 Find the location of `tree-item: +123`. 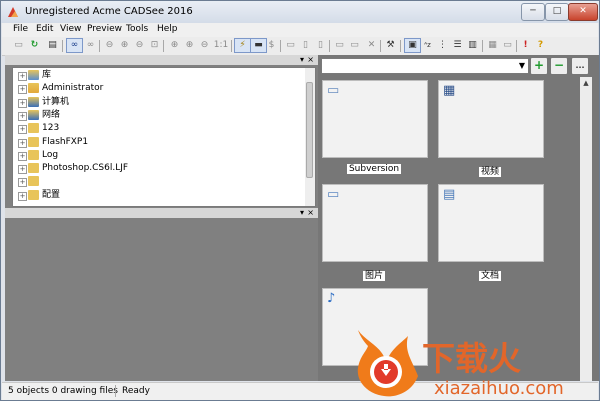

tree-item: +123 is located at coordinates (158, 128).